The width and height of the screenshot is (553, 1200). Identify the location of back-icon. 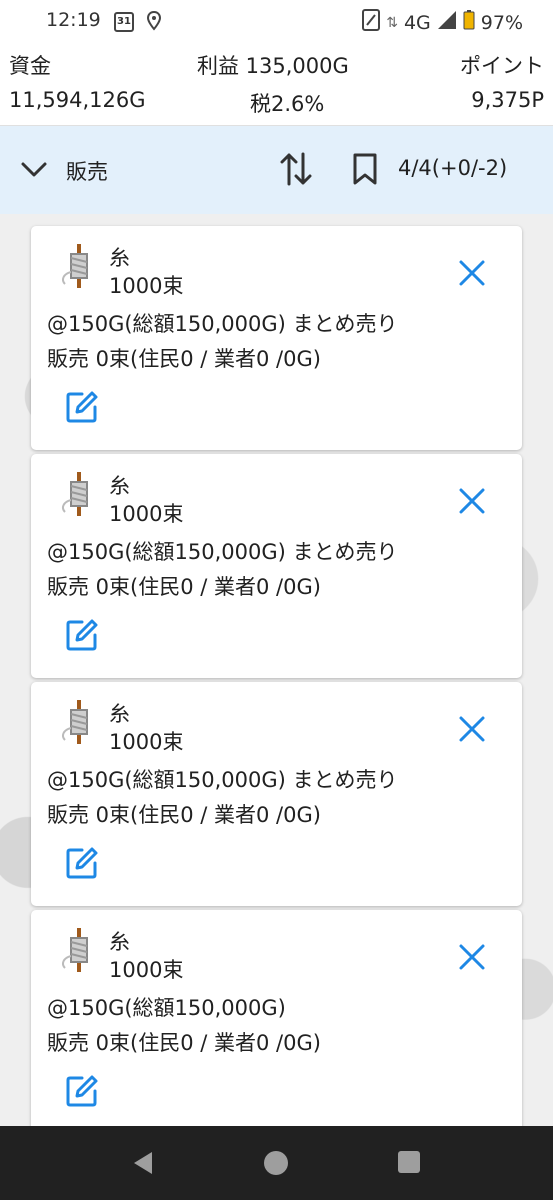
(143, 1165).